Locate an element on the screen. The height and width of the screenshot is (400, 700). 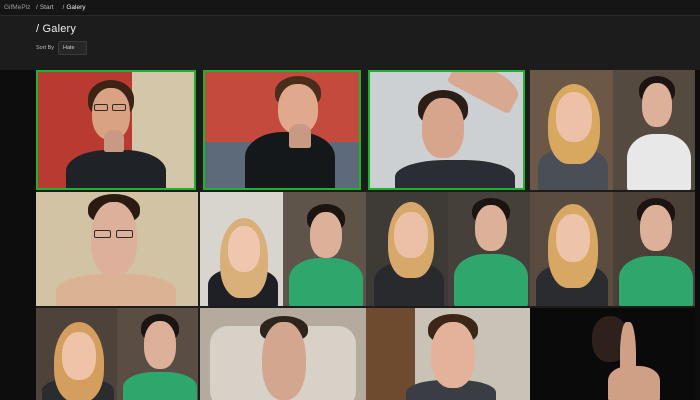
app-logo: GifMePlz is located at coordinates (18, 7).